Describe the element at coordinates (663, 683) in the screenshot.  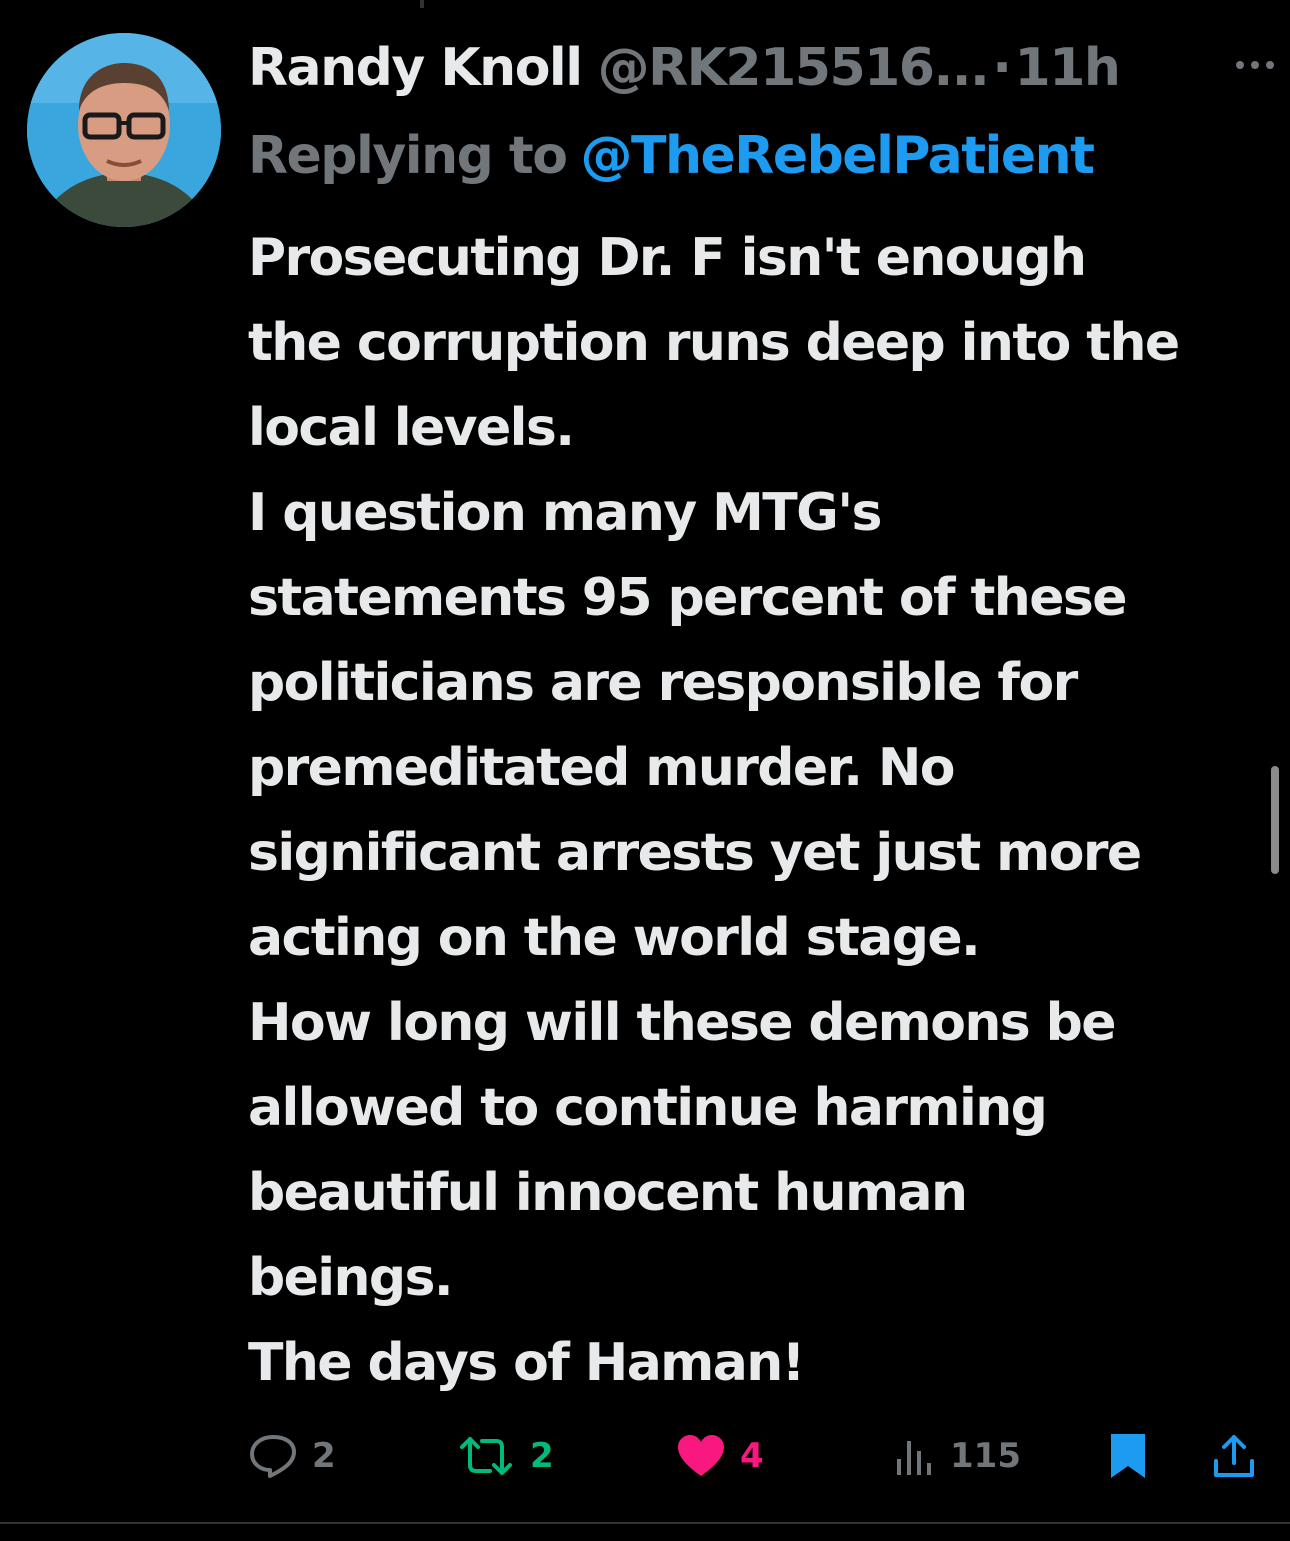
I see `tweet-text-line: politicians are responsible for` at that location.